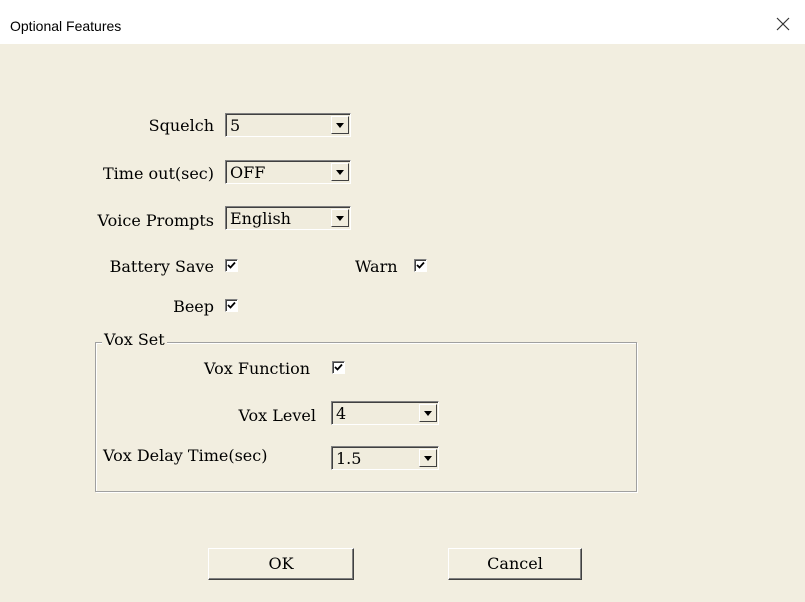 The width and height of the screenshot is (805, 602). What do you see at coordinates (515, 564) in the screenshot?
I see `cancel-button: Cancel` at bounding box center [515, 564].